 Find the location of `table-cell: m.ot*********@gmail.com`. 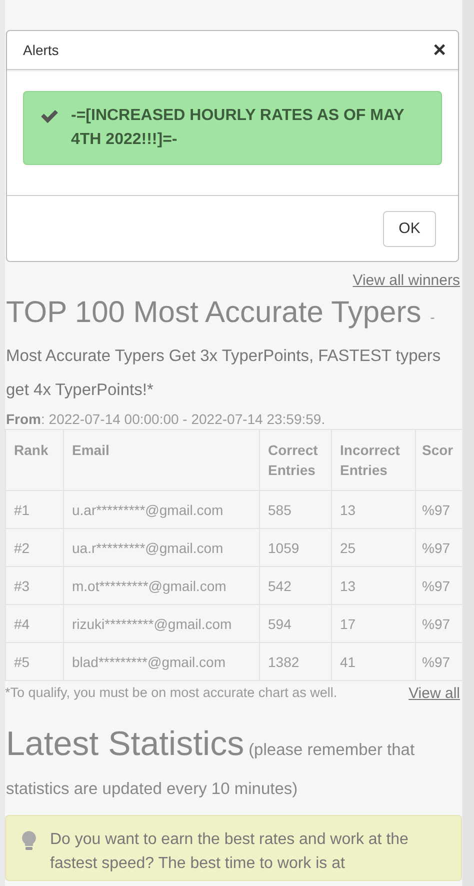

table-cell: m.ot*********@gmail.com is located at coordinates (162, 585).